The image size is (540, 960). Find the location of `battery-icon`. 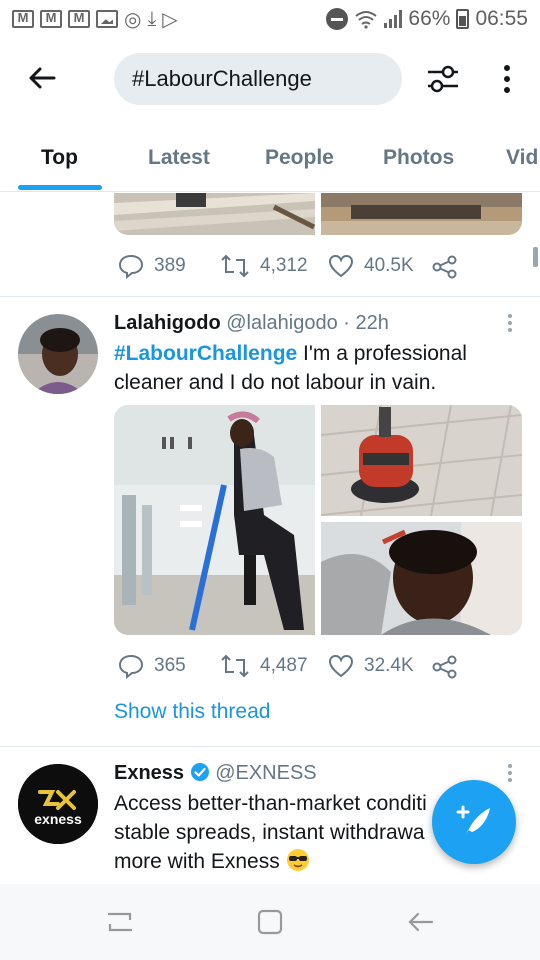

battery-icon is located at coordinates (463, 19).